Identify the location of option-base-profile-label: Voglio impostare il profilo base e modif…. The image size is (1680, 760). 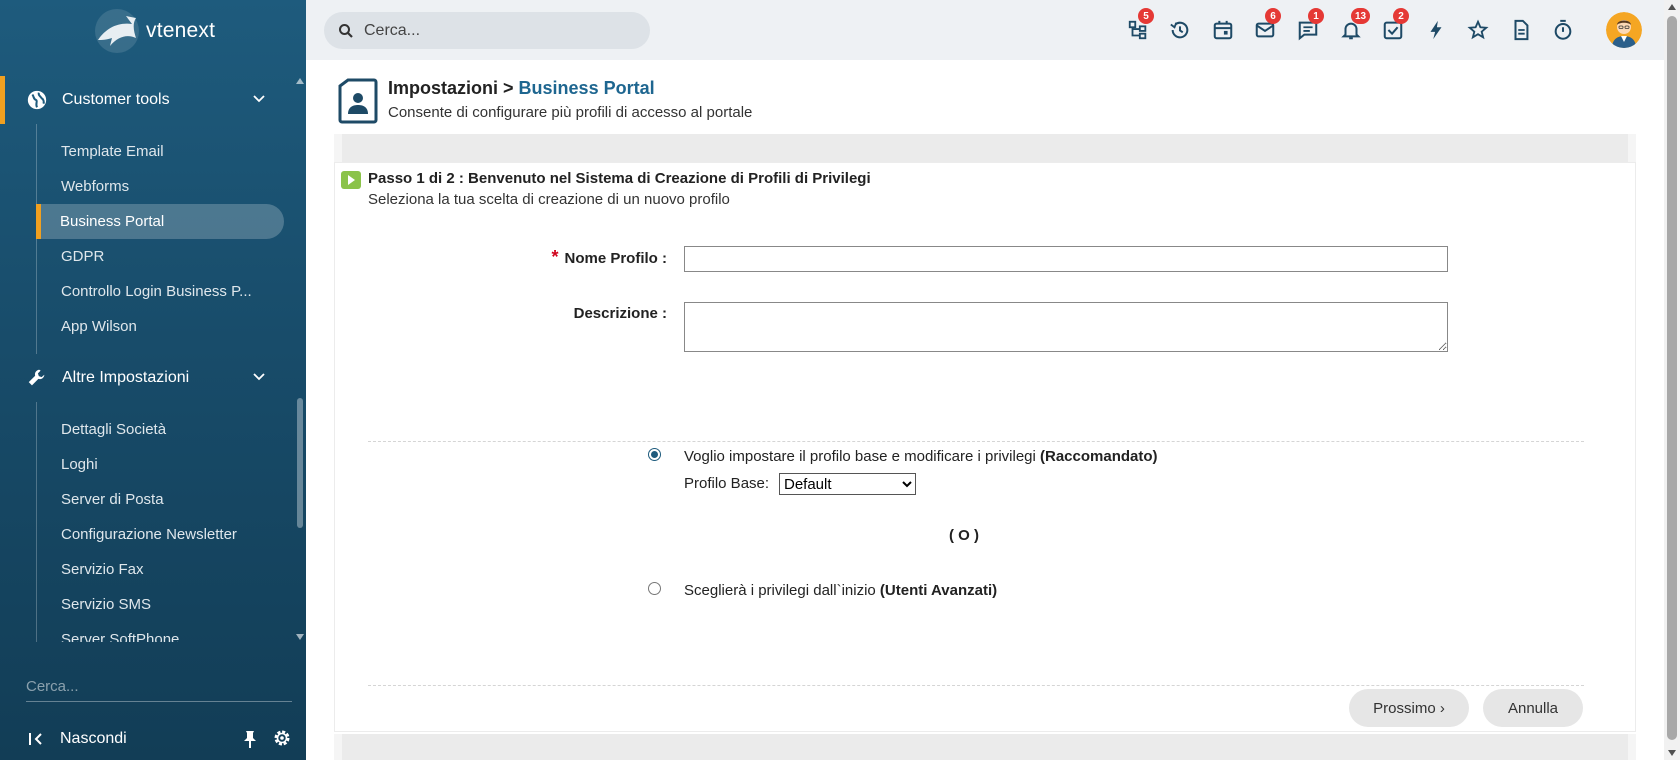
(921, 456).